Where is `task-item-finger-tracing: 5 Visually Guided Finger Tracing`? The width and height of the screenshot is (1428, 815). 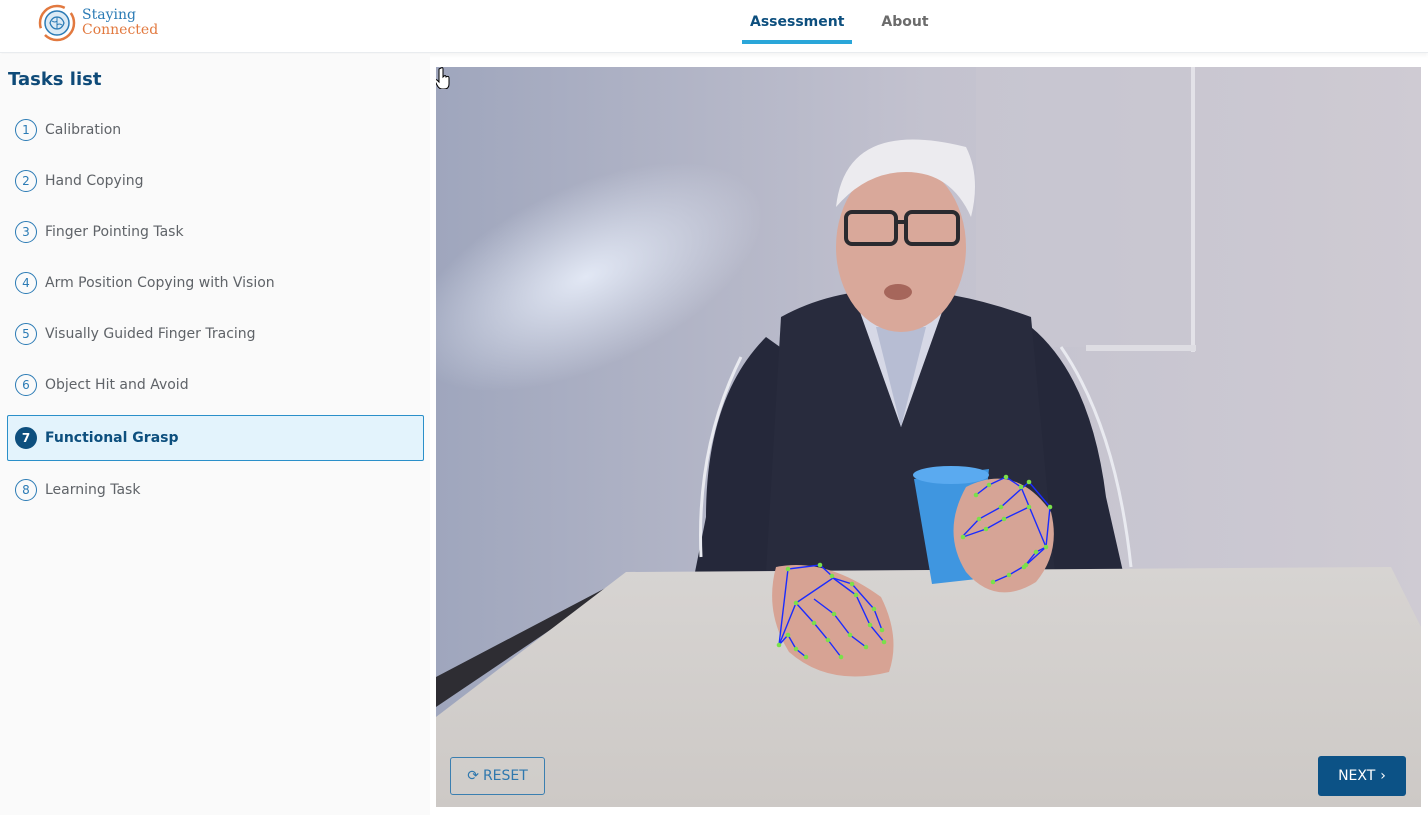 task-item-finger-tracing: 5 Visually Guided Finger Tracing is located at coordinates (215, 334).